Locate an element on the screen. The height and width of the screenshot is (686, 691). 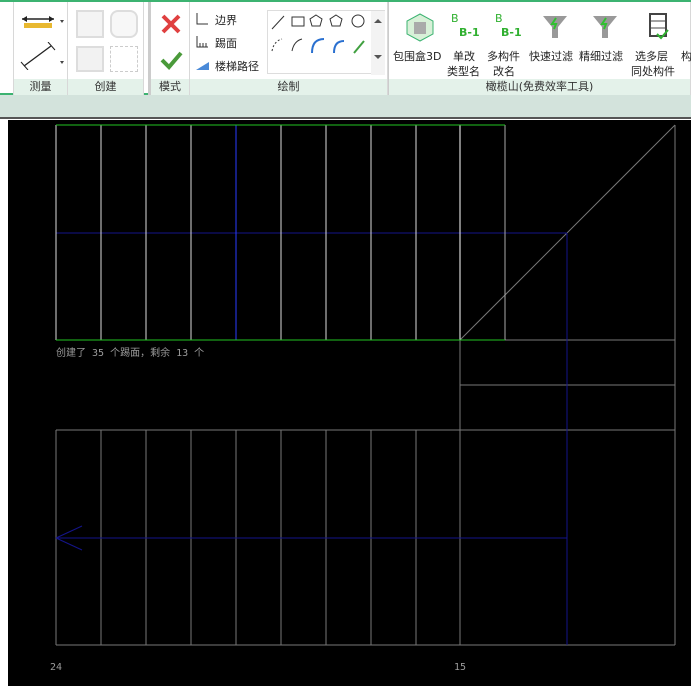
draw-shapes-icons is located at coordinates (328, 43).